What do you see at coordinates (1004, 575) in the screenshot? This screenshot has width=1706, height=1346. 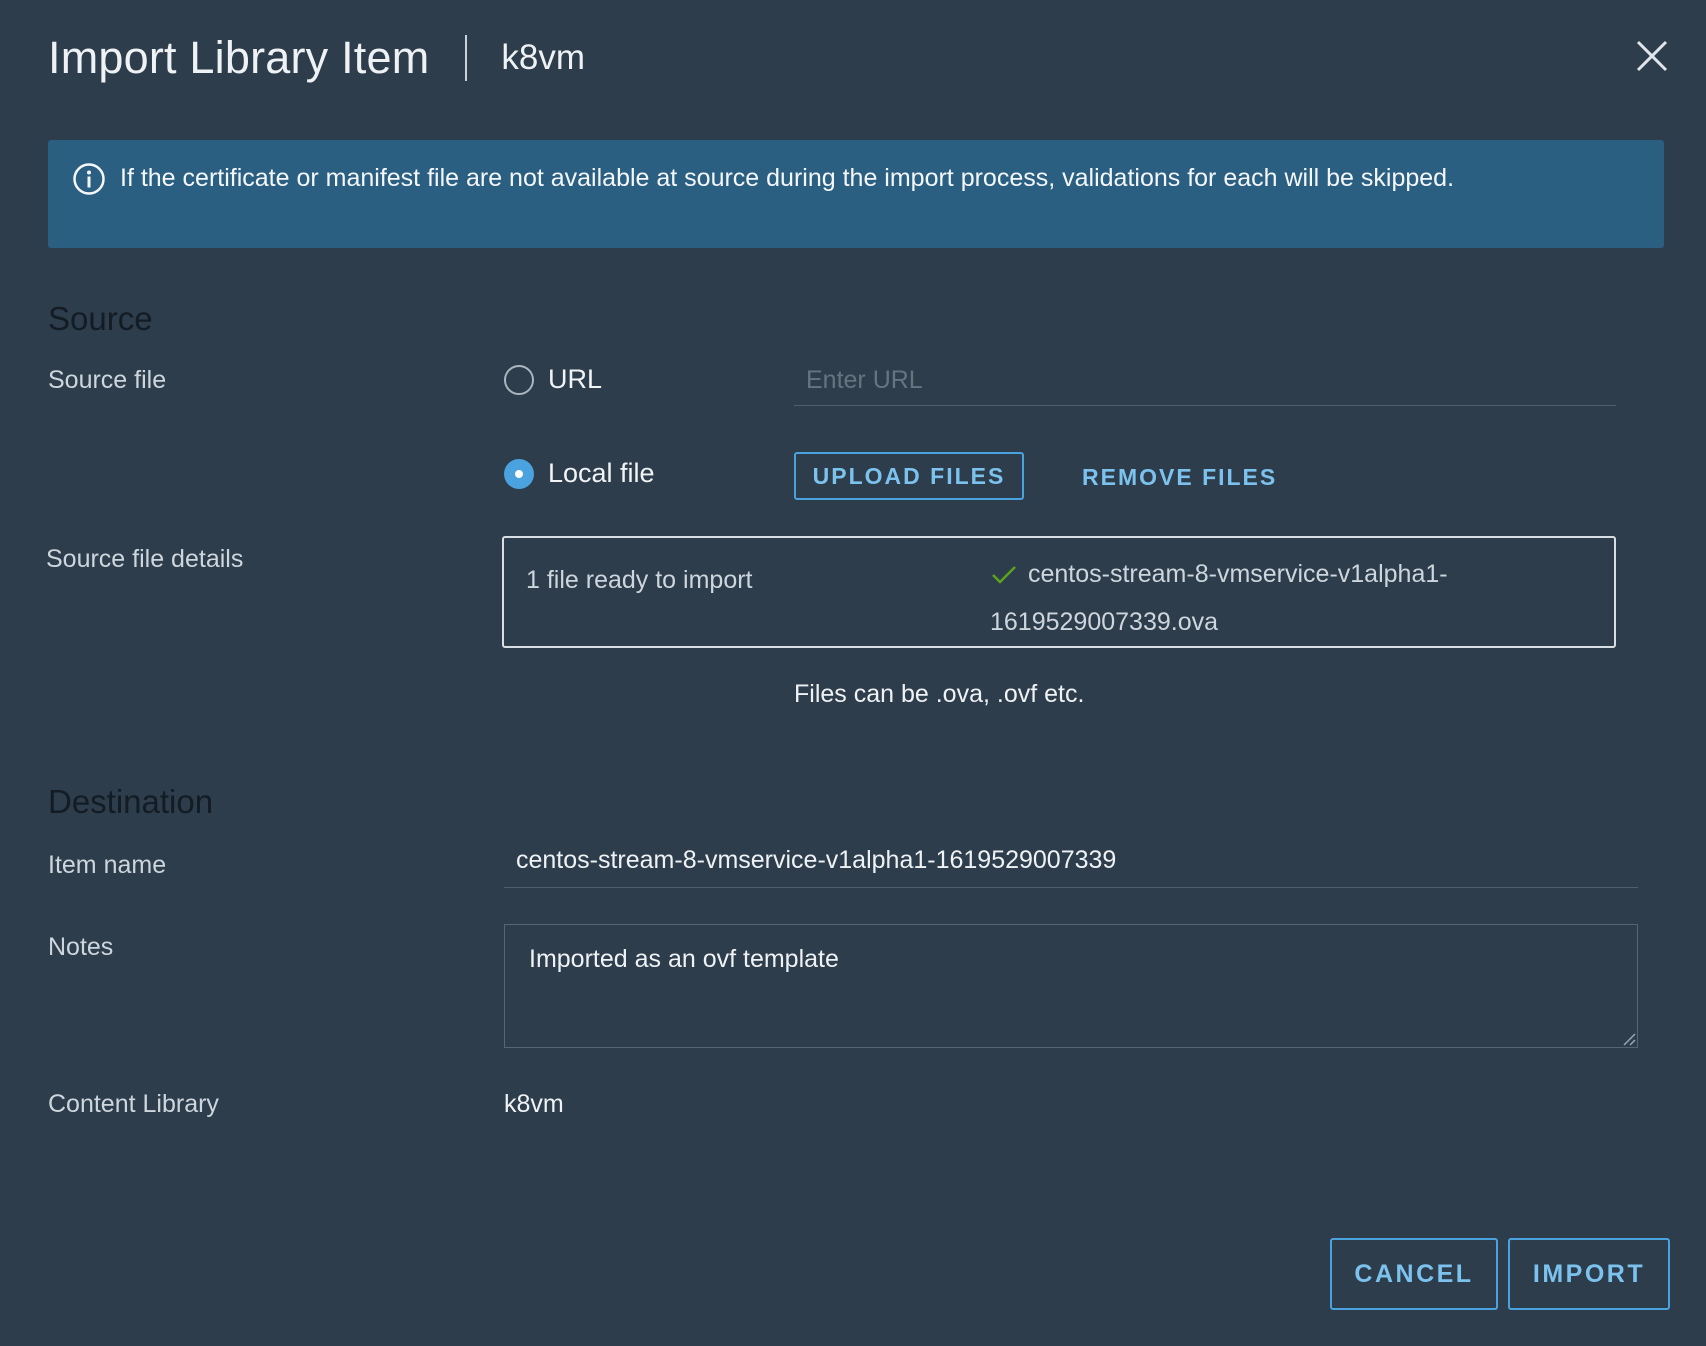 I see `check-icon` at bounding box center [1004, 575].